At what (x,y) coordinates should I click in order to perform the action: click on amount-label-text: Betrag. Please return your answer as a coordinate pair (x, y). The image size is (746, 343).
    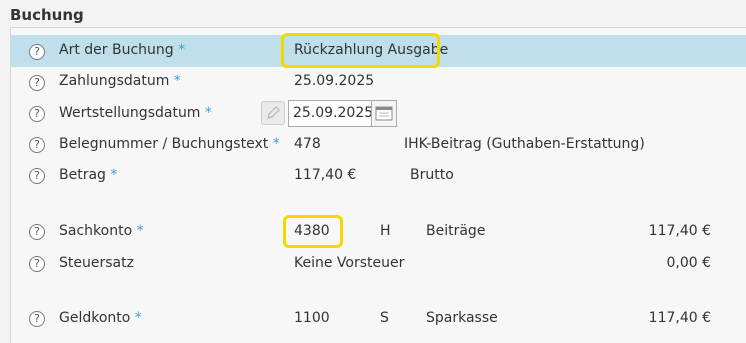
    Looking at the image, I should click on (82, 175).